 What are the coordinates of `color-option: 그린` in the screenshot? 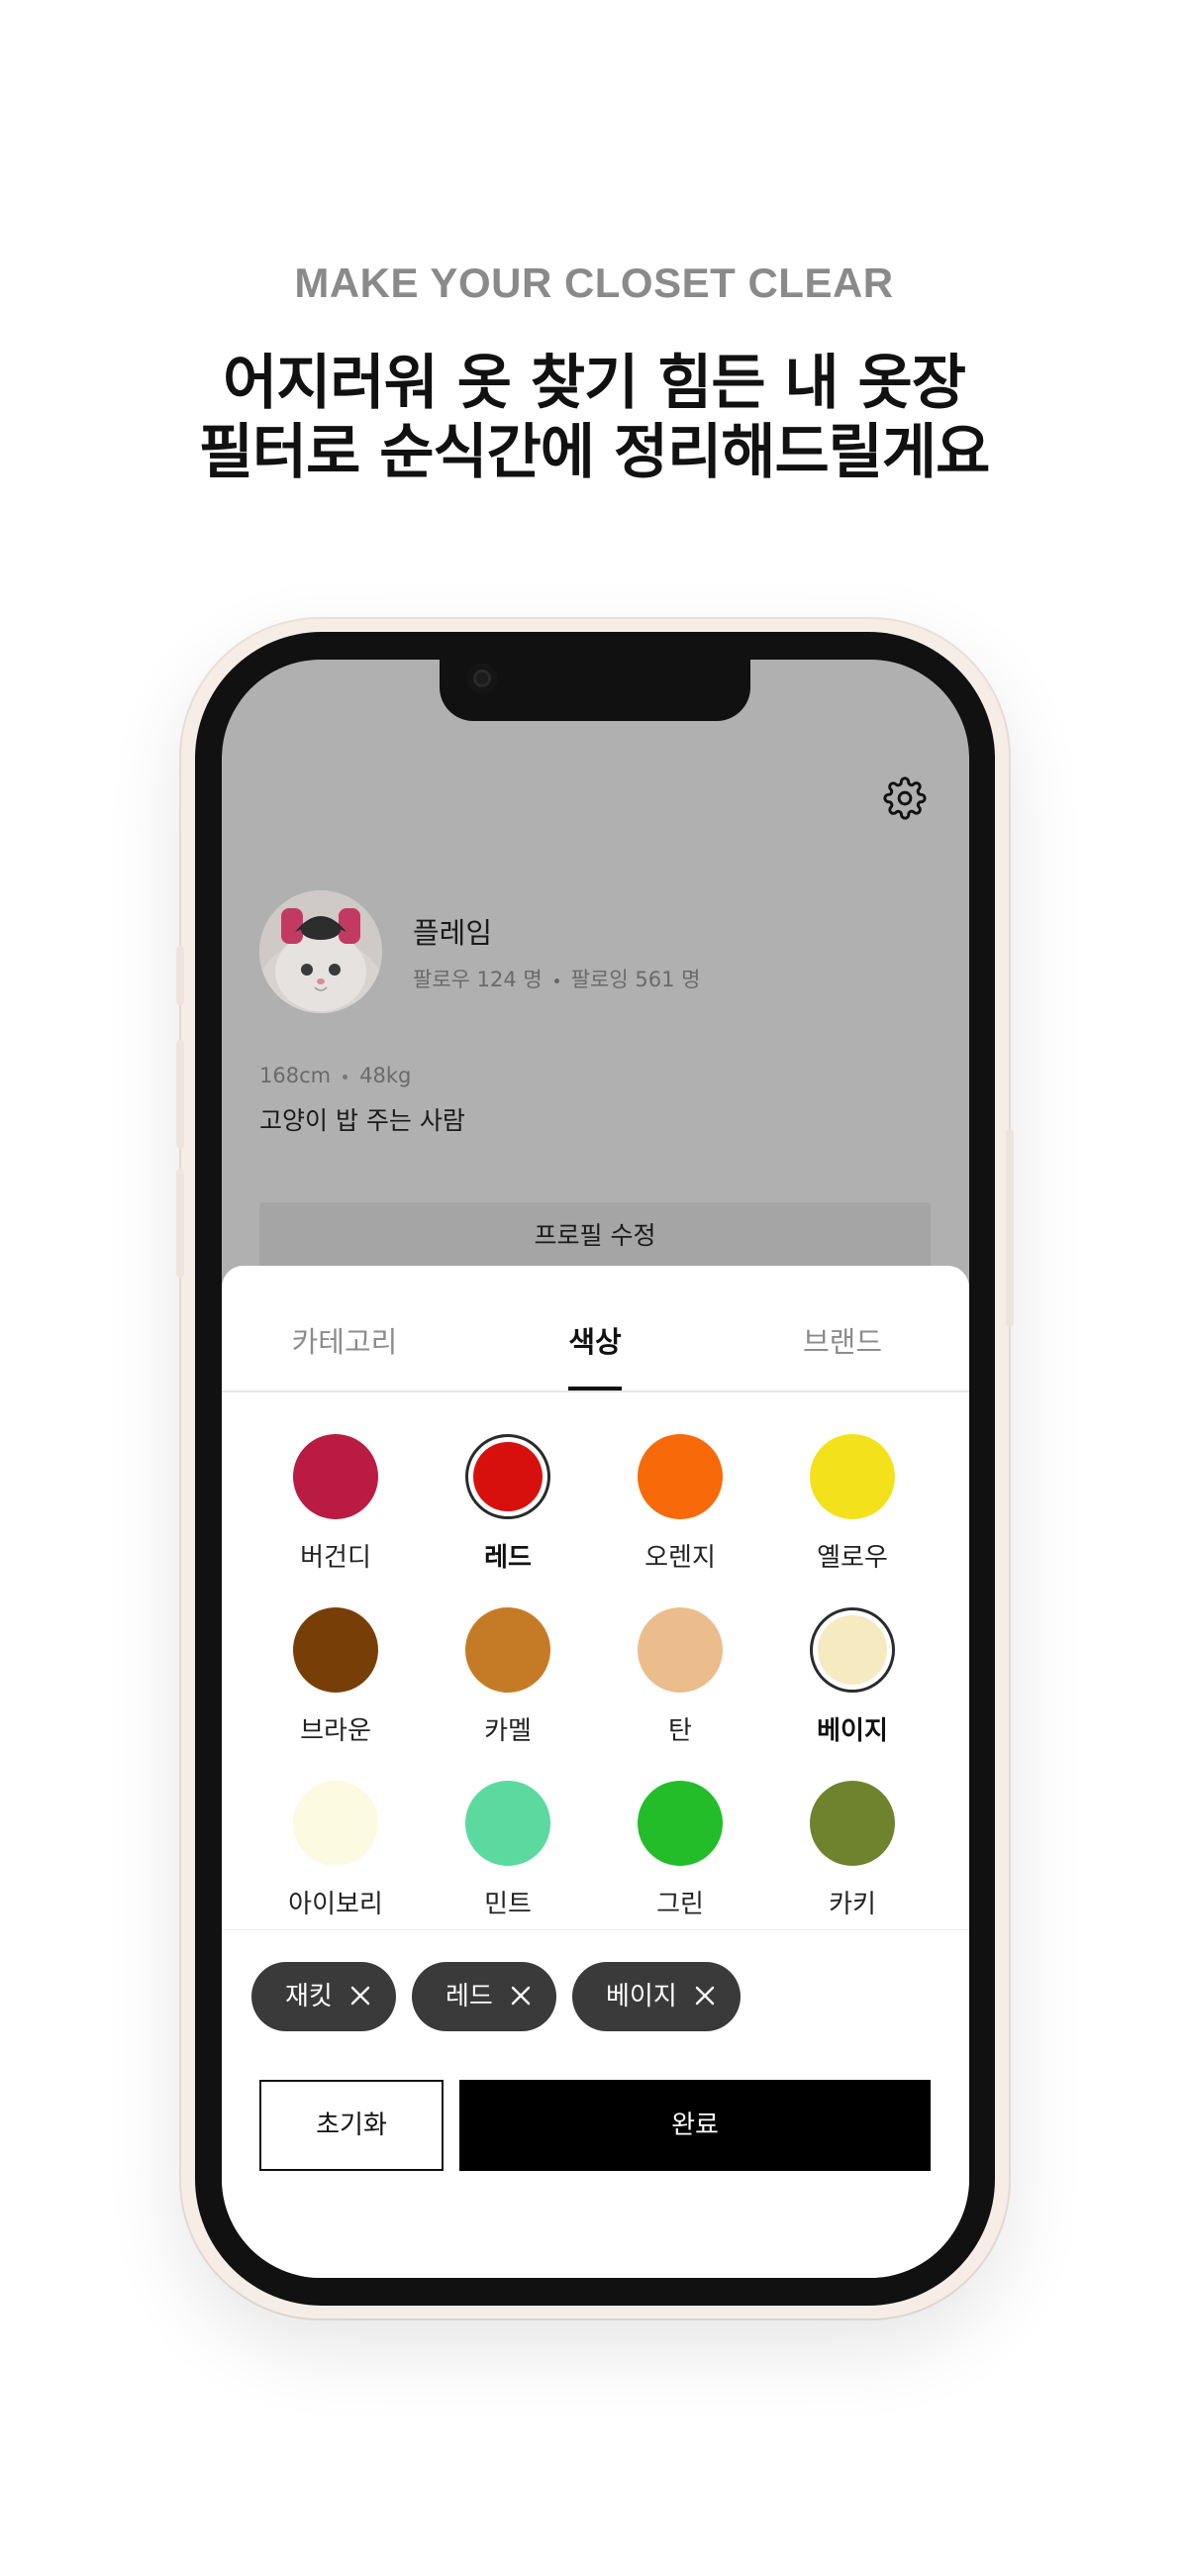 It's located at (680, 1850).